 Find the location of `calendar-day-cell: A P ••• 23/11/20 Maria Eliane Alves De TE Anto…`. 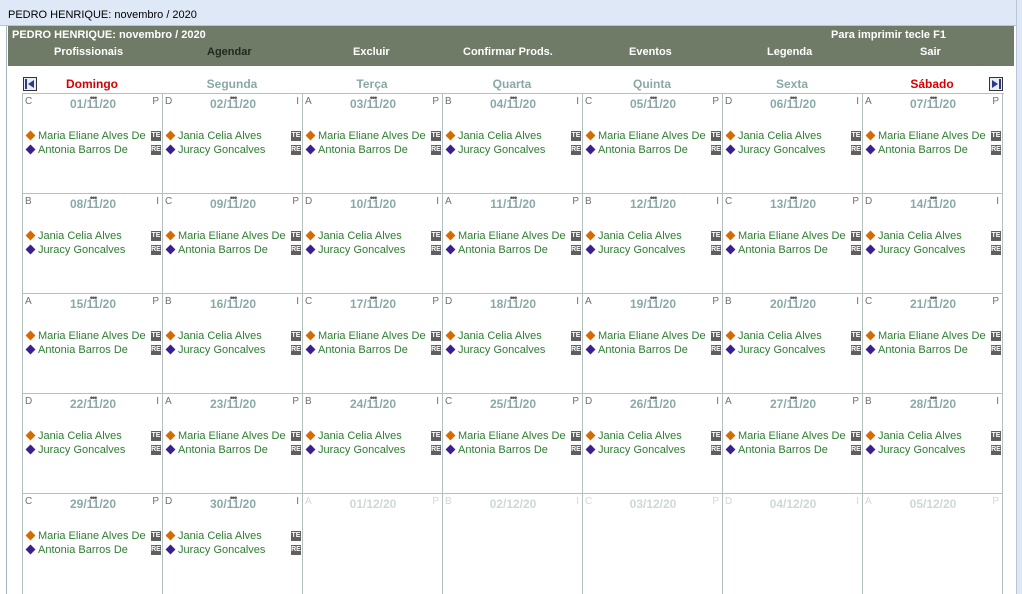

calendar-day-cell: A P ••• 23/11/20 Maria Eliane Alves De TE Anto… is located at coordinates (233, 443).